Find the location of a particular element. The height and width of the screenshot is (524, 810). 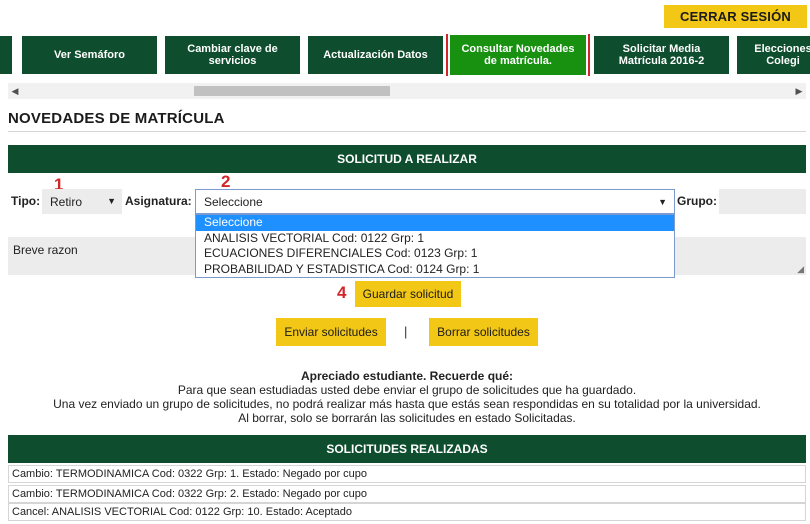

notice-heading: Apreciado estudiante. Recuerde qué: is located at coordinates (407, 376).